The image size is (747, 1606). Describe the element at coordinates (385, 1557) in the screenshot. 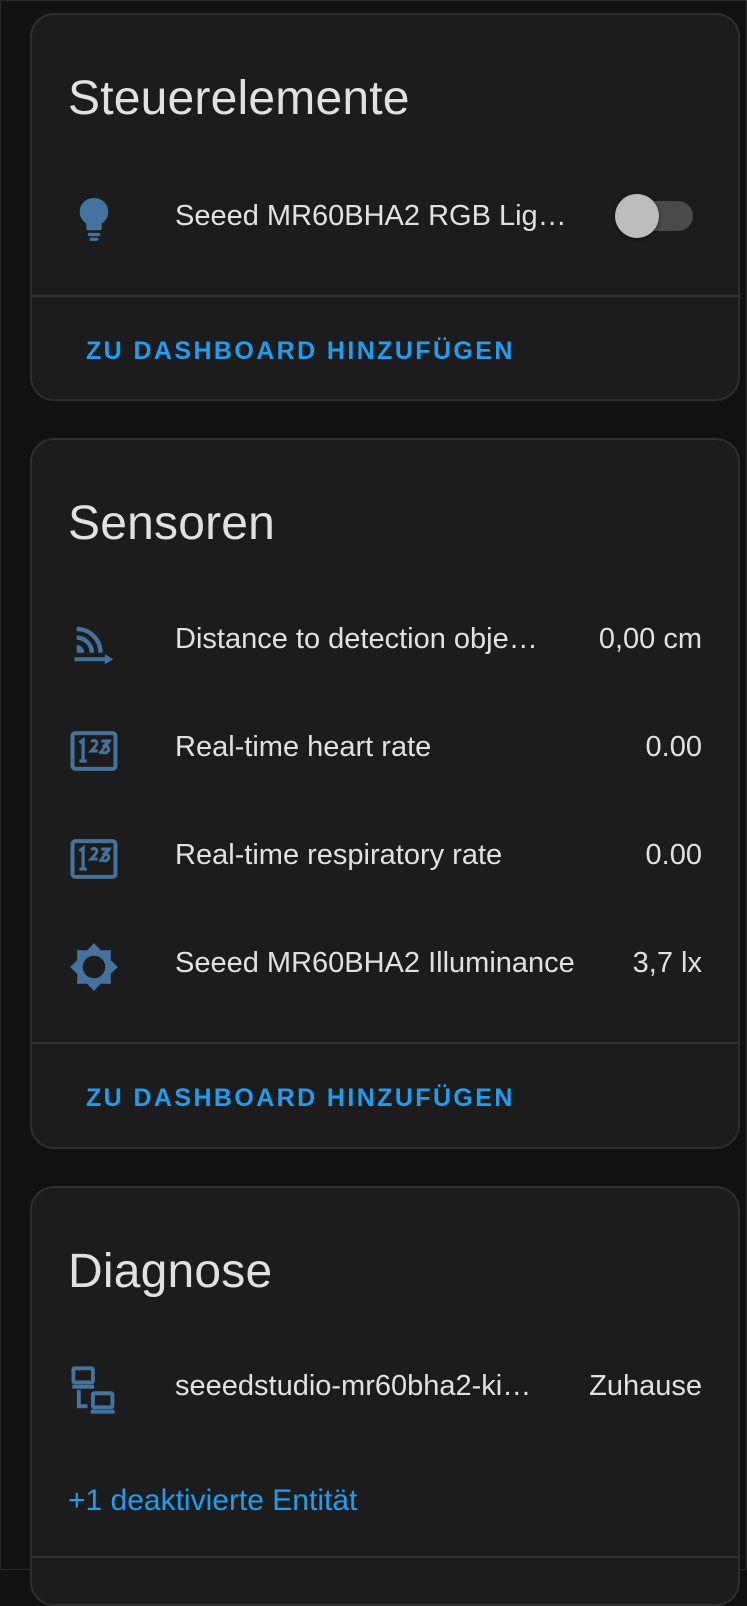

I see `diagnostics-divider` at that location.